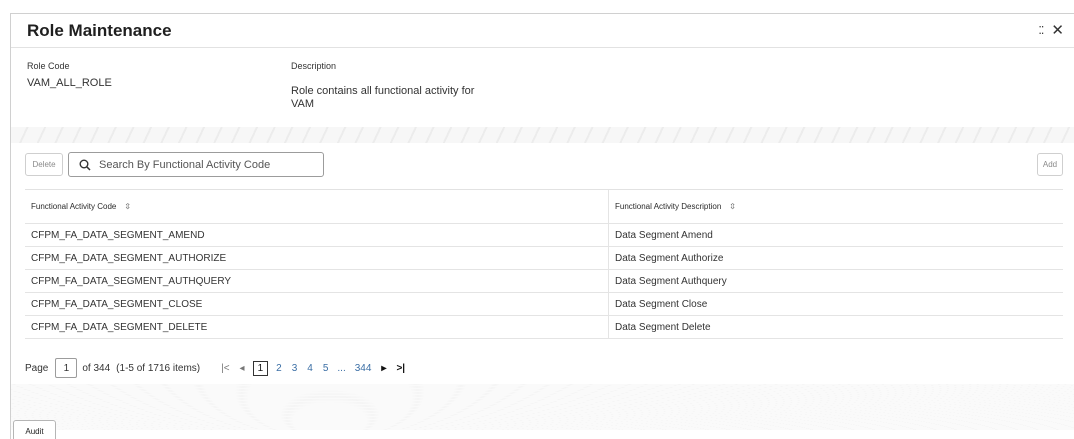 The width and height of the screenshot is (1074, 439). What do you see at coordinates (836, 206) in the screenshot?
I see `column-header-description: Functional Activity Description ⇳` at bounding box center [836, 206].